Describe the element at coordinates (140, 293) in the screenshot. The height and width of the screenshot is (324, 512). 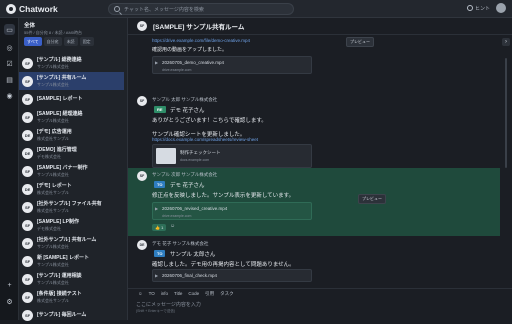
I see `emoji-icon: ☺` at that location.